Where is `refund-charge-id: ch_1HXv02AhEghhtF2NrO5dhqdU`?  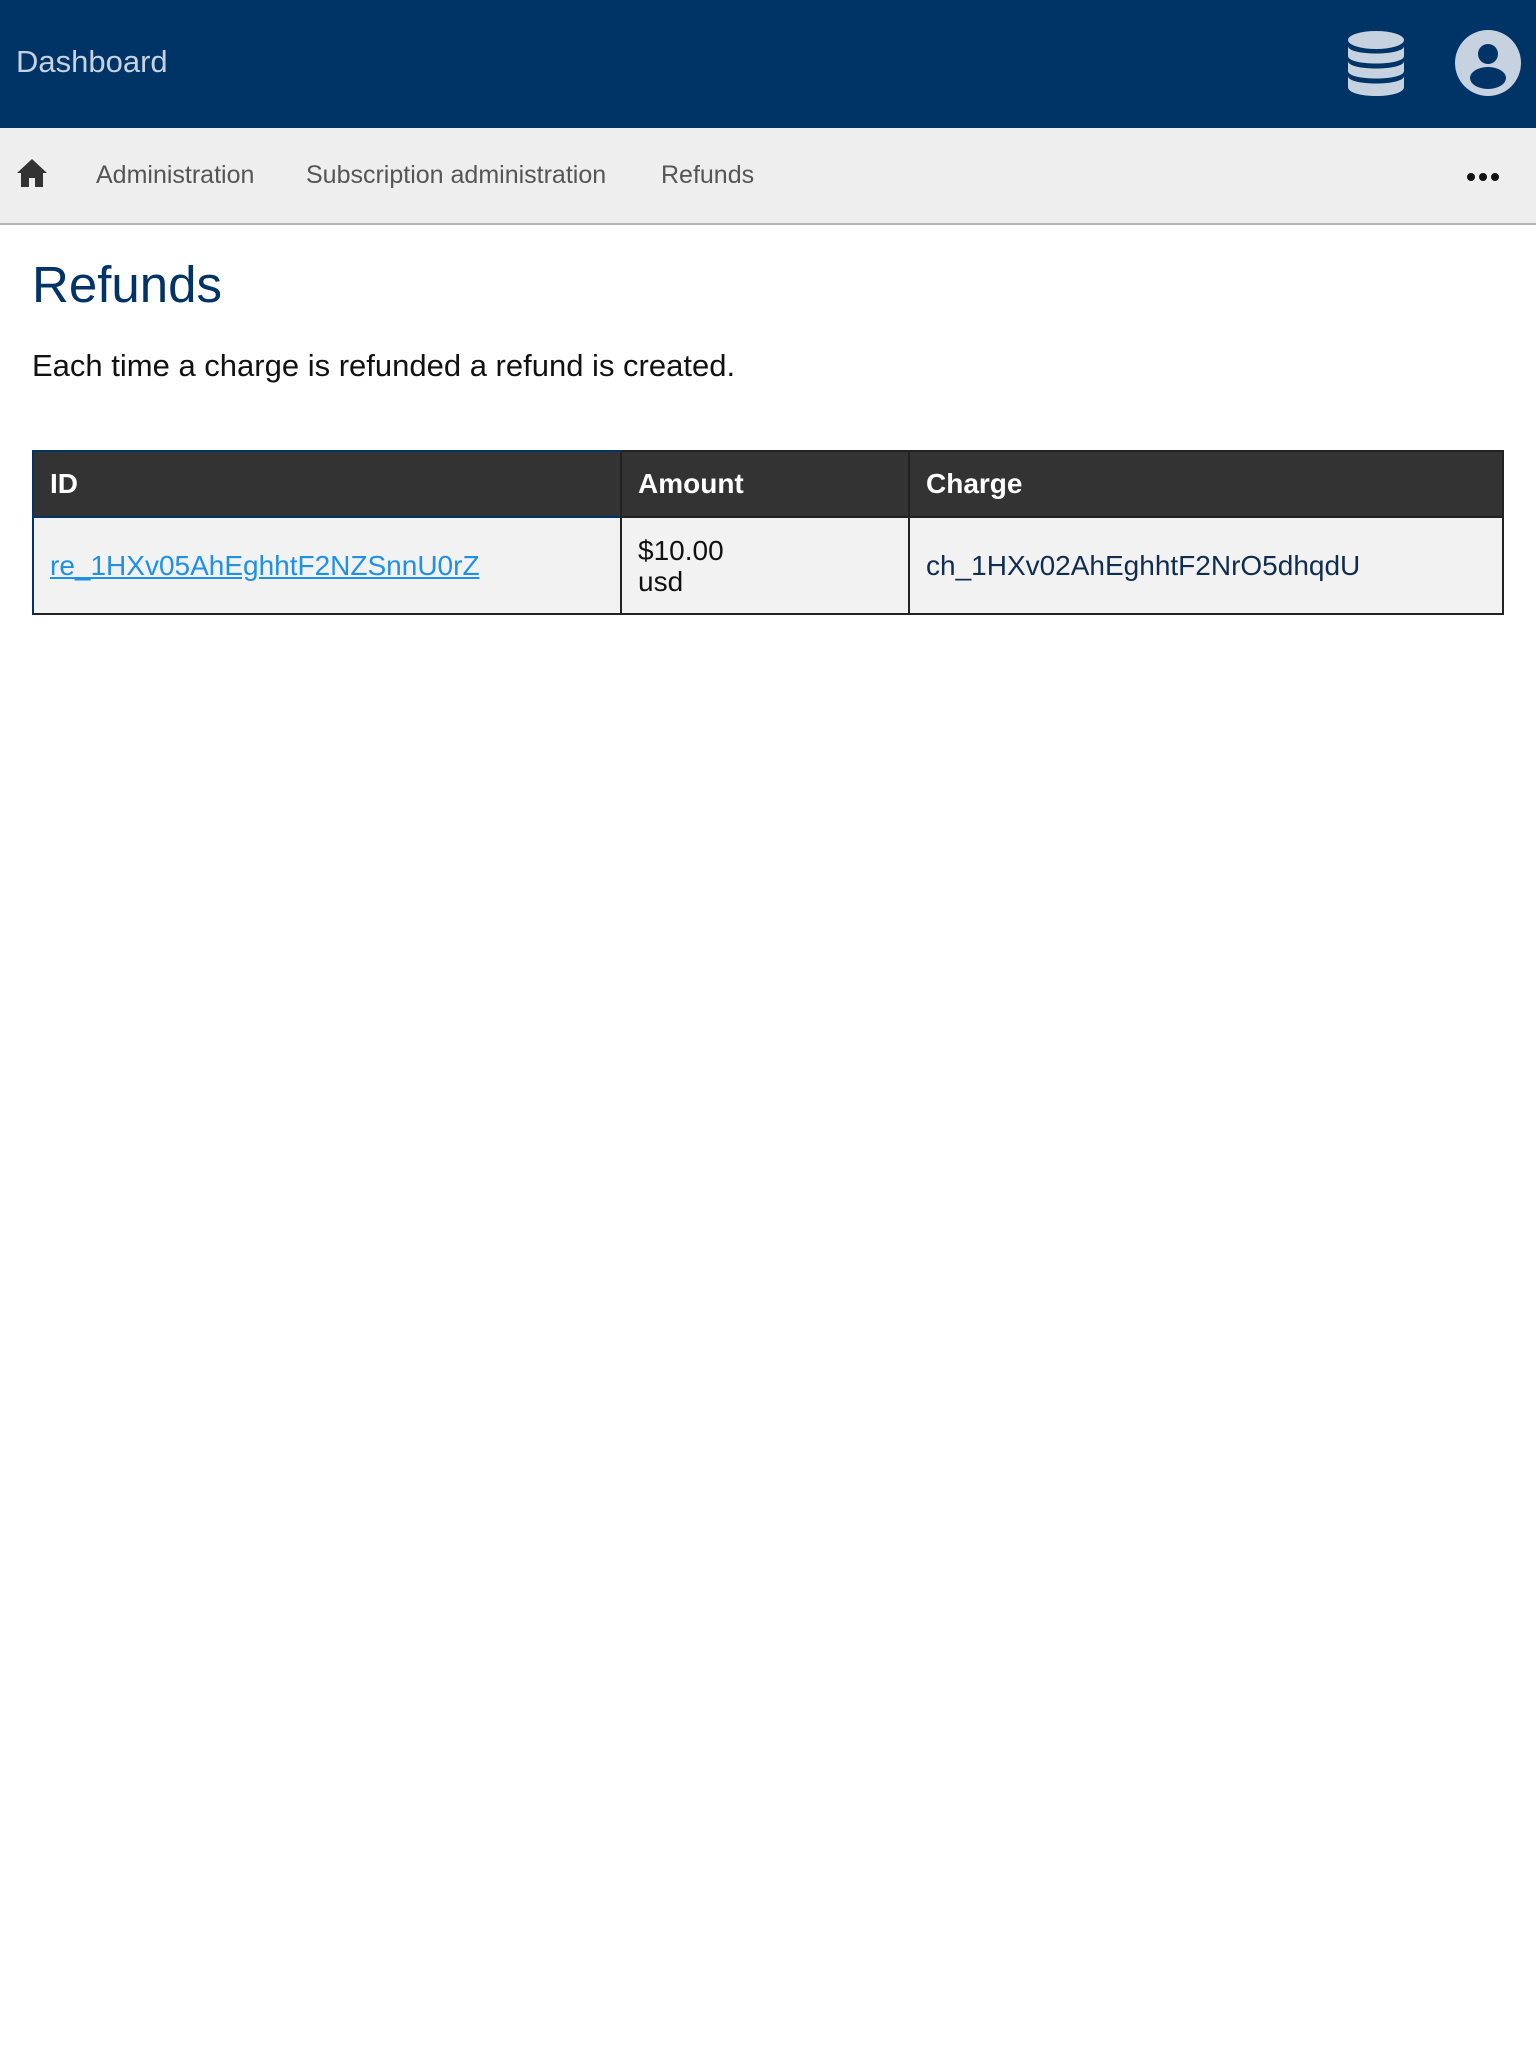
refund-charge-id: ch_1HXv02AhEghhtF2NrO5dhqdU is located at coordinates (1143, 565).